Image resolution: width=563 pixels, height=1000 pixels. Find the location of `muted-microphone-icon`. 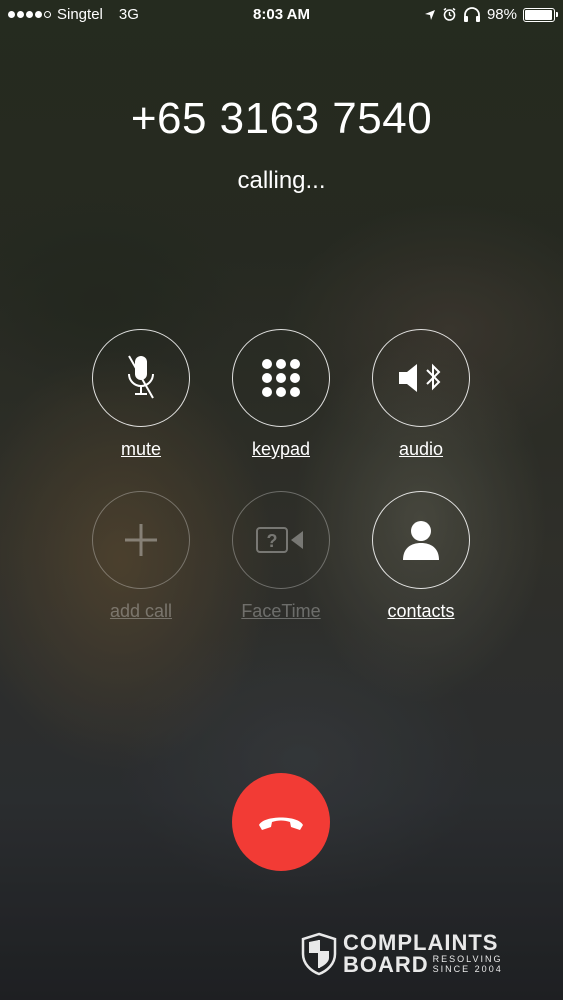

muted-microphone-icon is located at coordinates (141, 377).